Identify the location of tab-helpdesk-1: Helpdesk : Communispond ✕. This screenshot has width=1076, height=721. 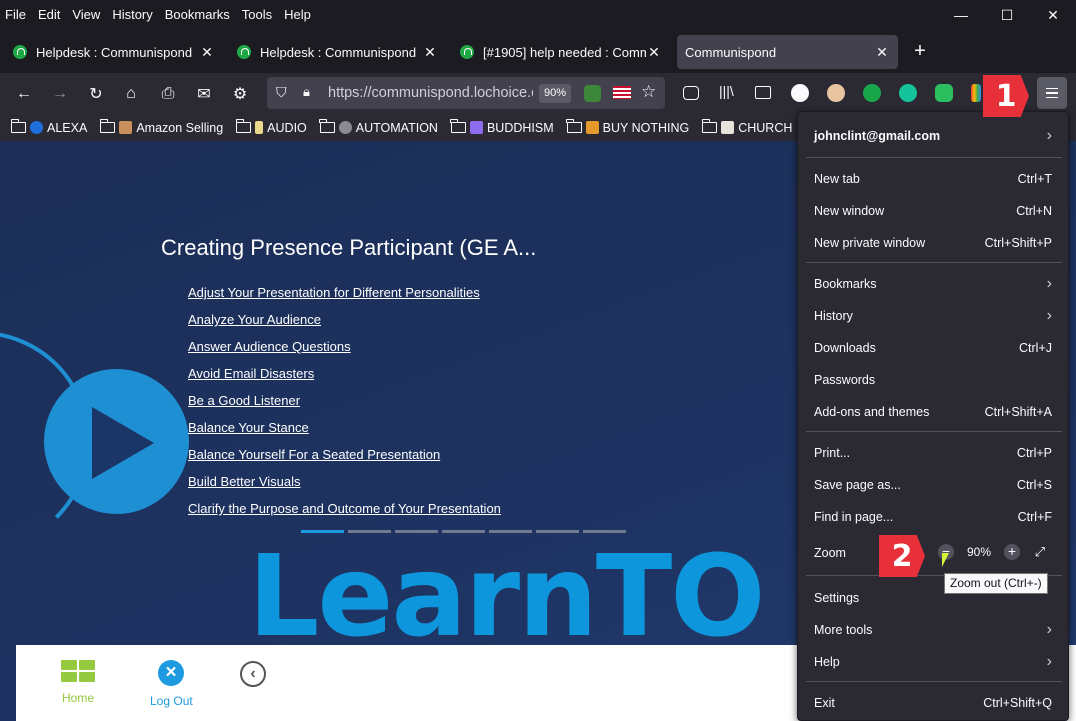
(114, 52).